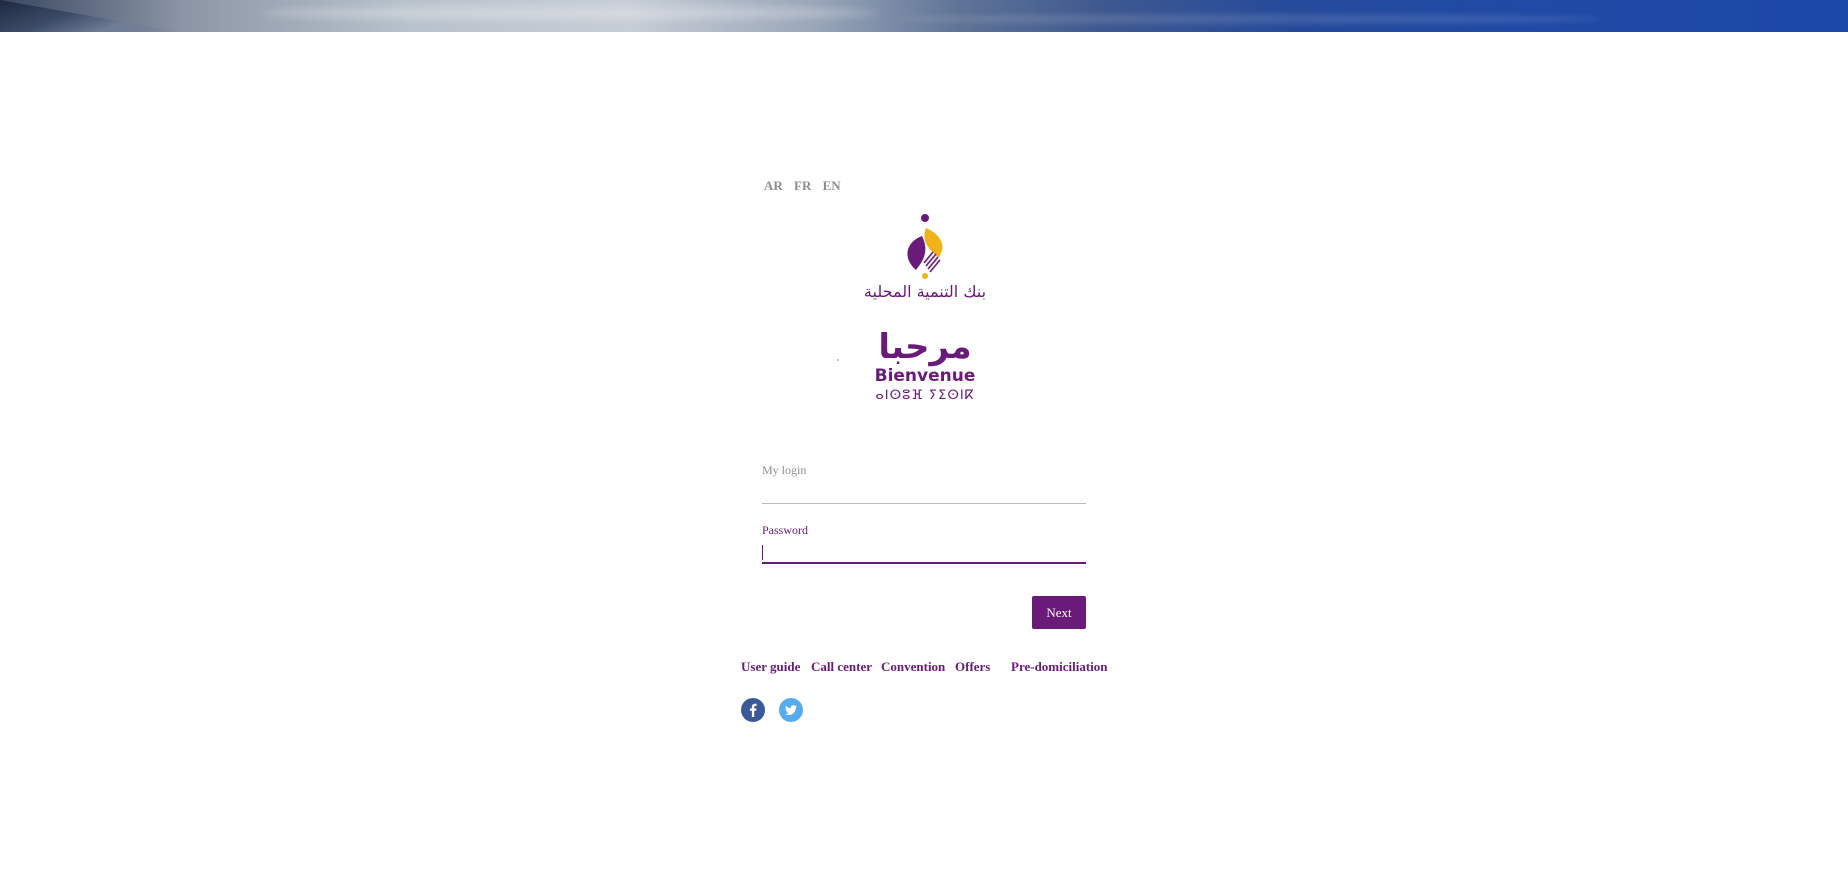 The height and width of the screenshot is (874, 1848). Describe the element at coordinates (832, 185) in the screenshot. I see `lang-en-link: EN` at that location.